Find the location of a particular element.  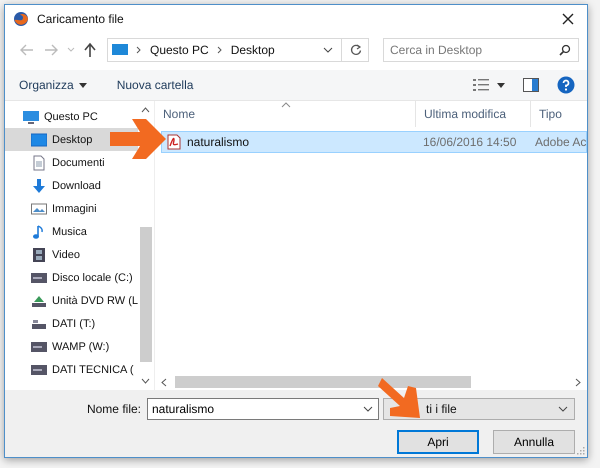

image-icon is located at coordinates (39, 208).